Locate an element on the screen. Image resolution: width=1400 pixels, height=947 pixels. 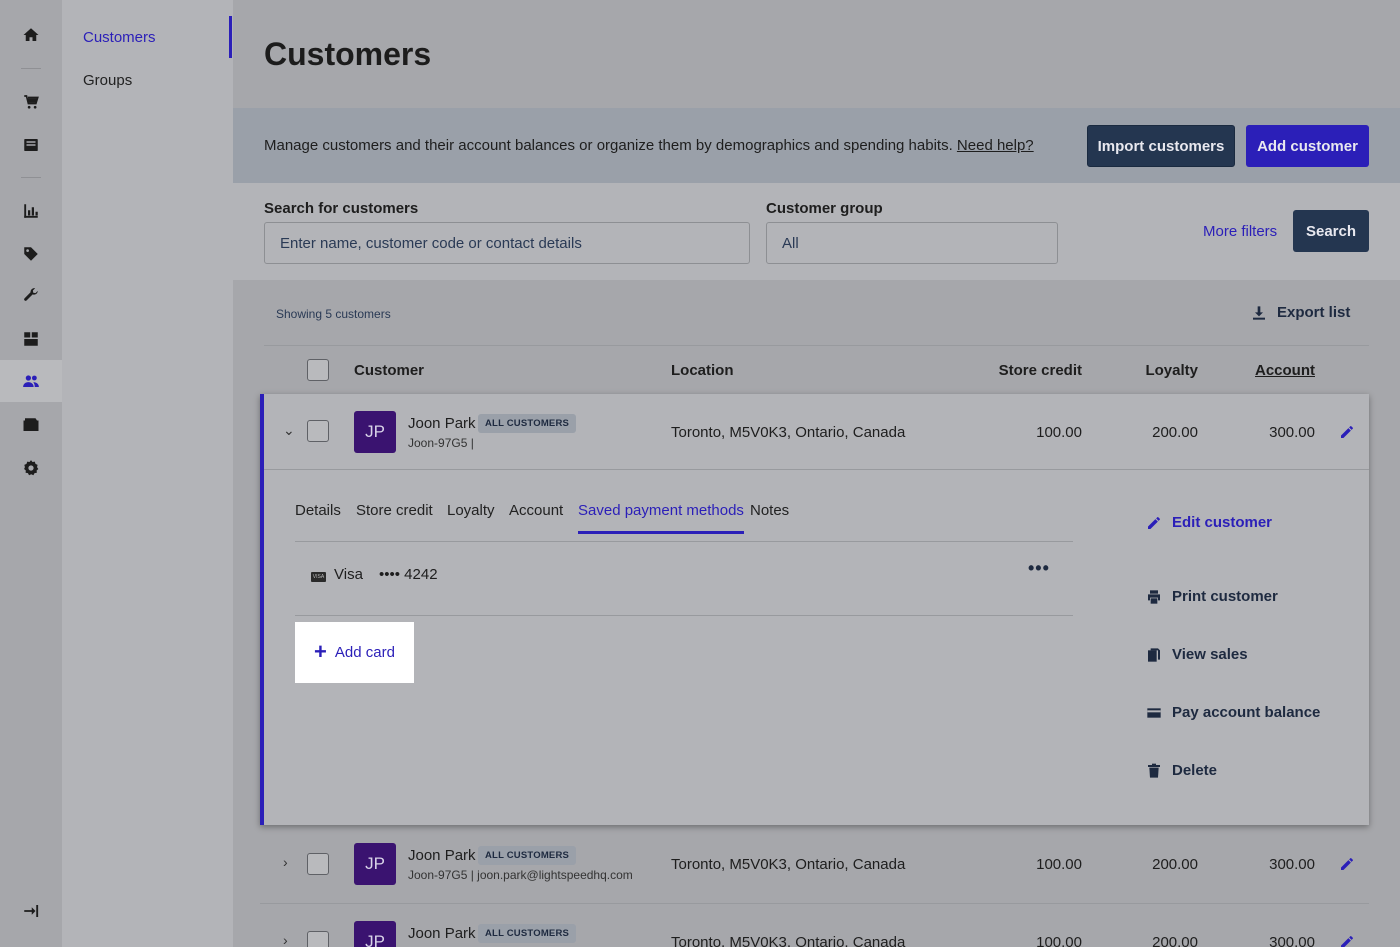
tag-icon is located at coordinates (31, 254).